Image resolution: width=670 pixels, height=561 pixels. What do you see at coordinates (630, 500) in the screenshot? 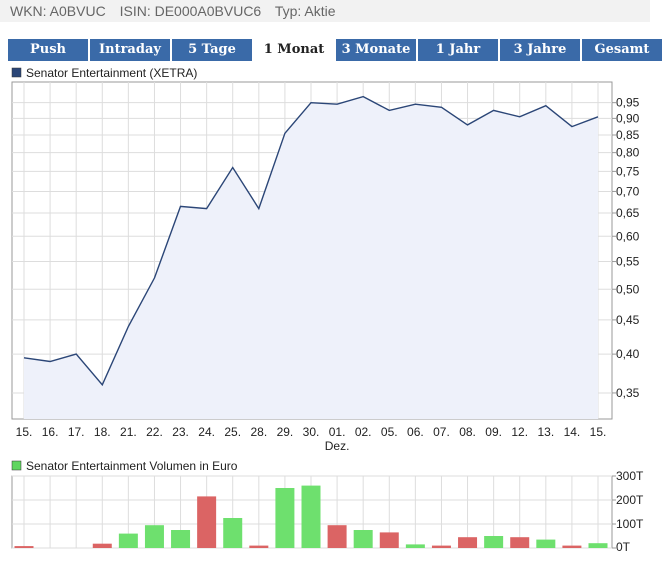
I see `volume-y-tick-label: 200T` at bounding box center [630, 500].